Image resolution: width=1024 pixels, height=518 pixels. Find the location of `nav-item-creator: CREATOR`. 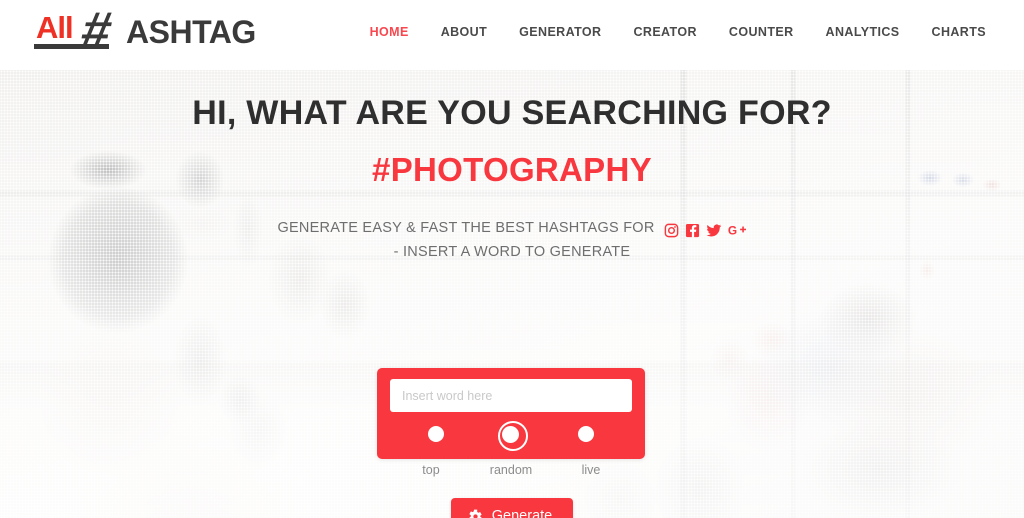

nav-item-creator: CREATOR is located at coordinates (664, 32).